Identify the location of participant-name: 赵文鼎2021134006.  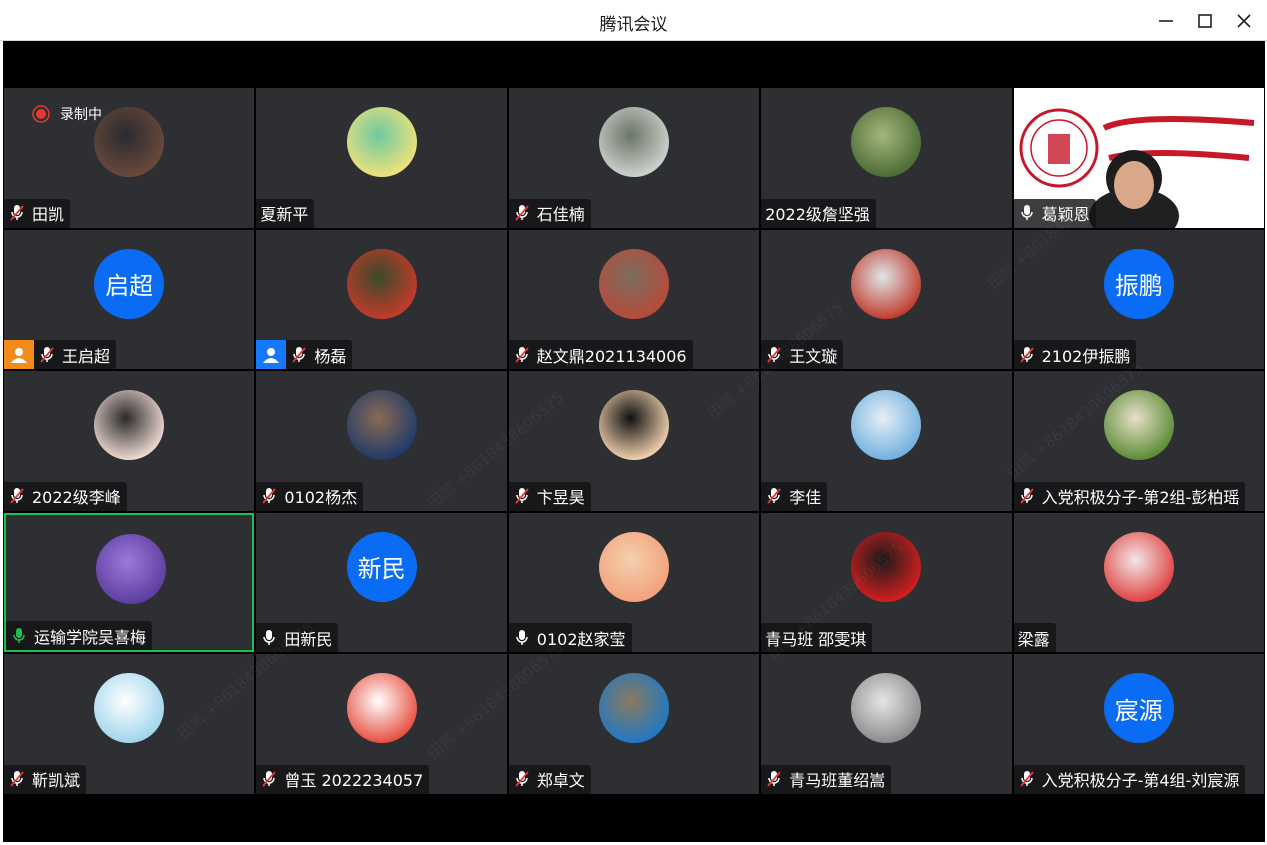
(611, 356).